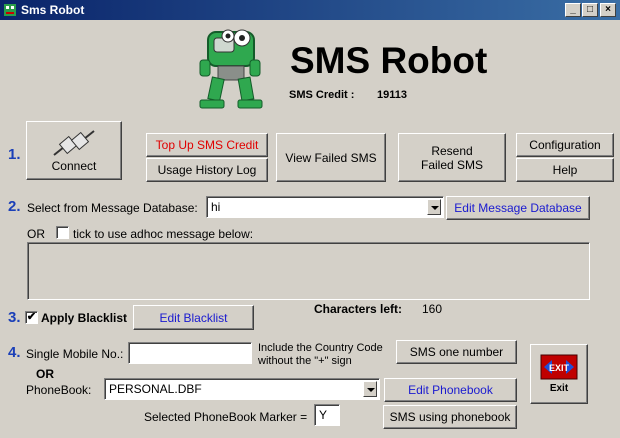  Describe the element at coordinates (305, 361) in the screenshot. I see `country-code-hint-2: without the "+" sign` at that location.